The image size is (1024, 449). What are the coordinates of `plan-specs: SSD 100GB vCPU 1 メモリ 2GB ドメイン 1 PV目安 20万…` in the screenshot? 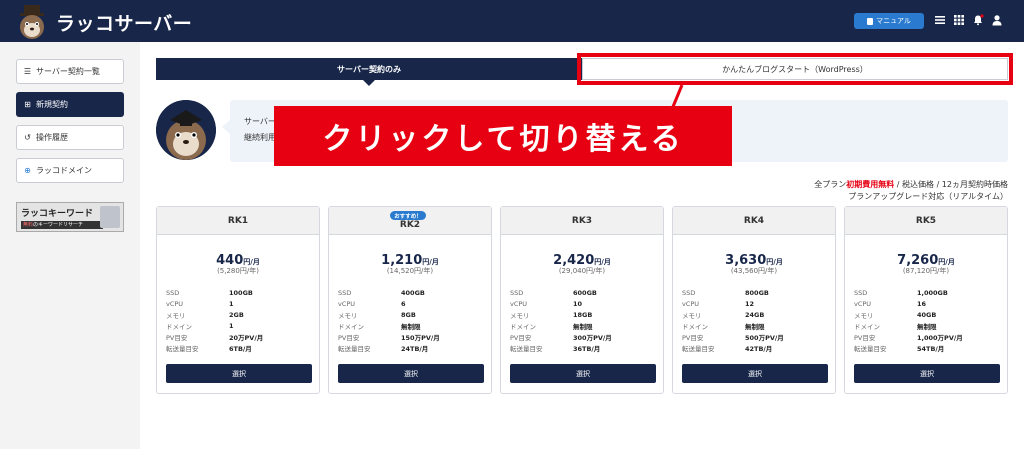 It's located at (240, 320).